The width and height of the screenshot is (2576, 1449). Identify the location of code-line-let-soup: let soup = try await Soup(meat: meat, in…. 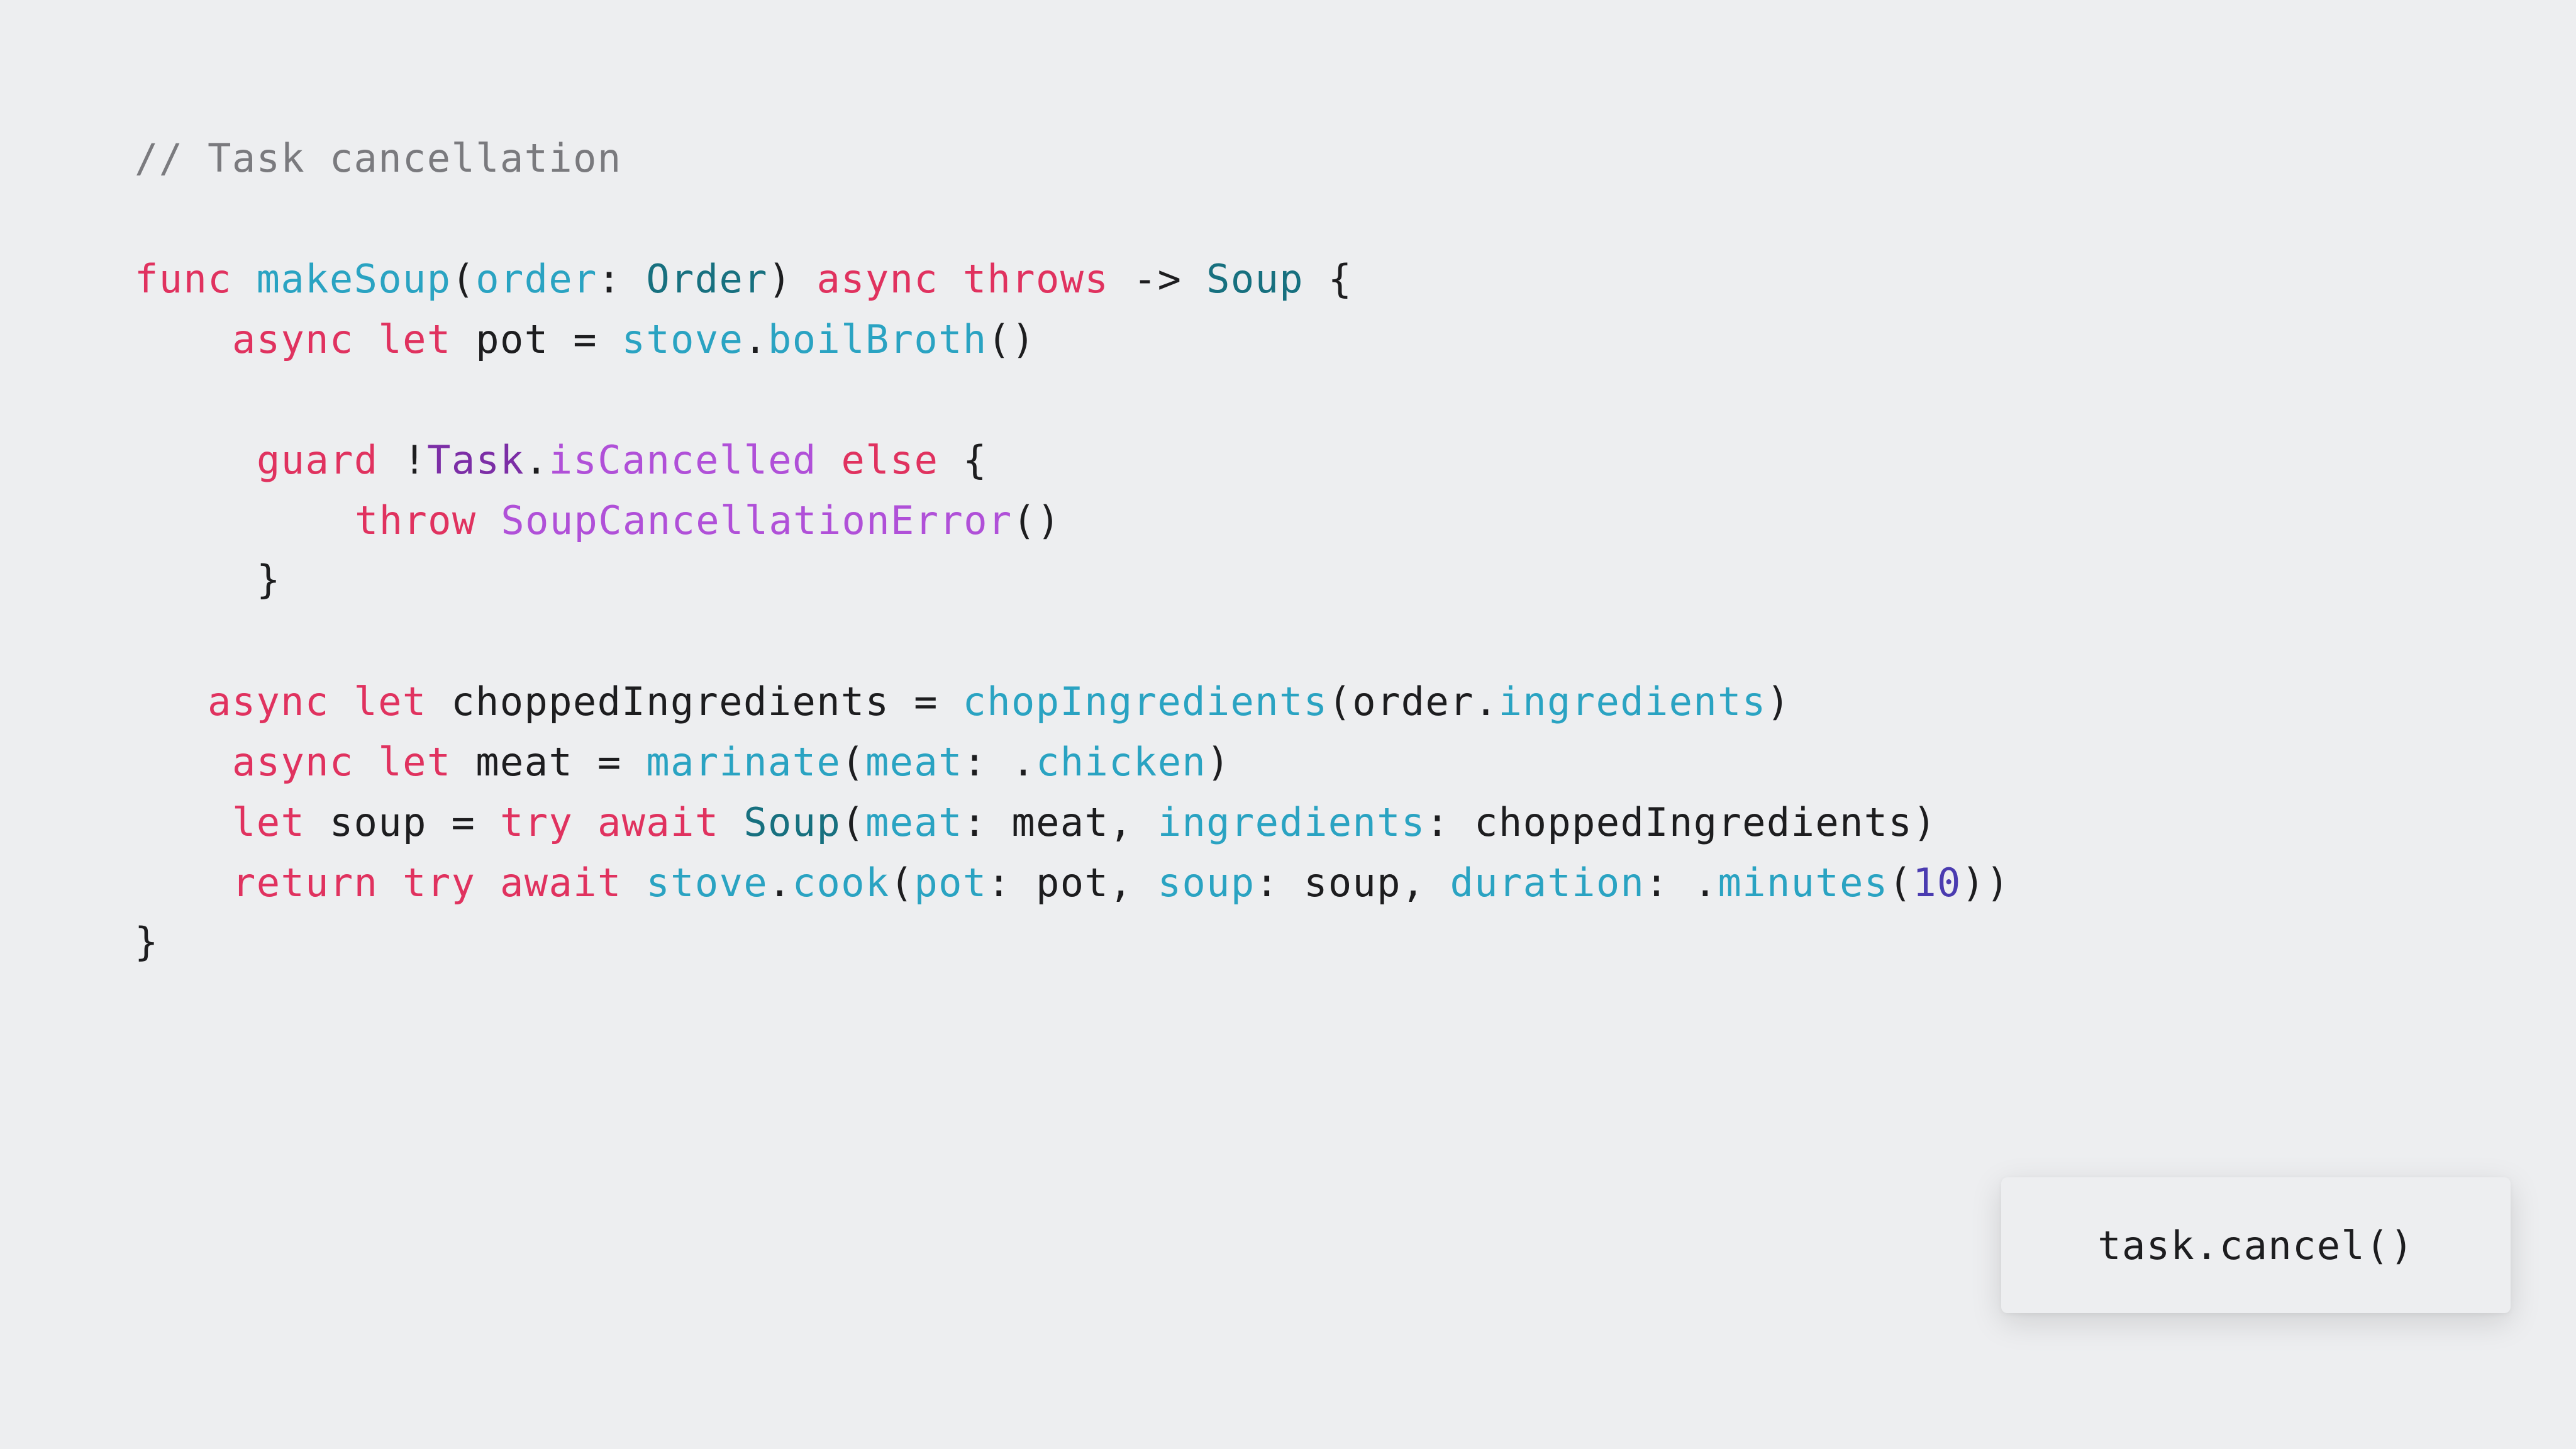
(1084, 822).